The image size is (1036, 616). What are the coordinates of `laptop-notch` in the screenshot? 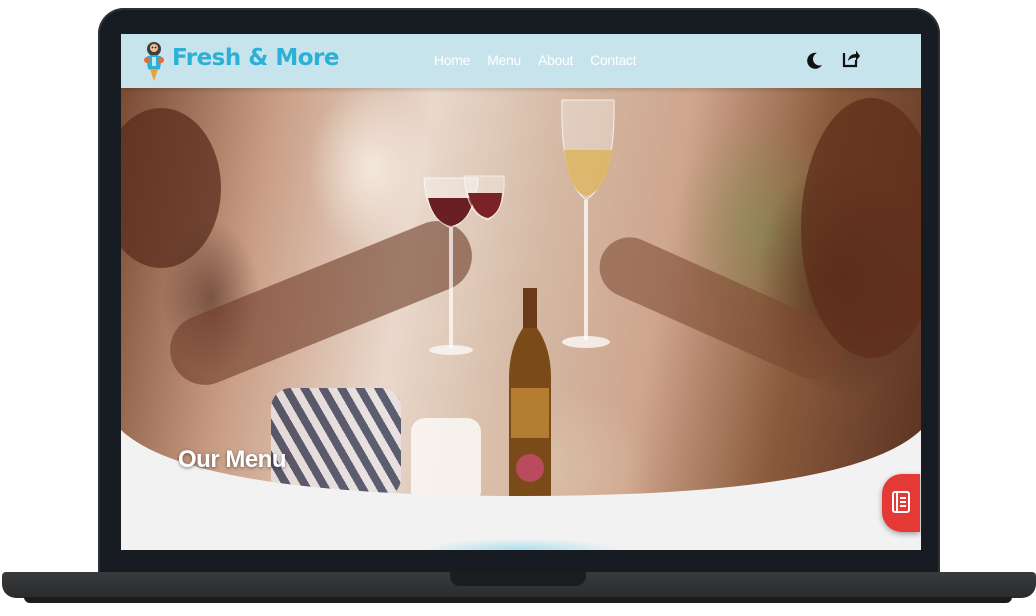 It's located at (518, 579).